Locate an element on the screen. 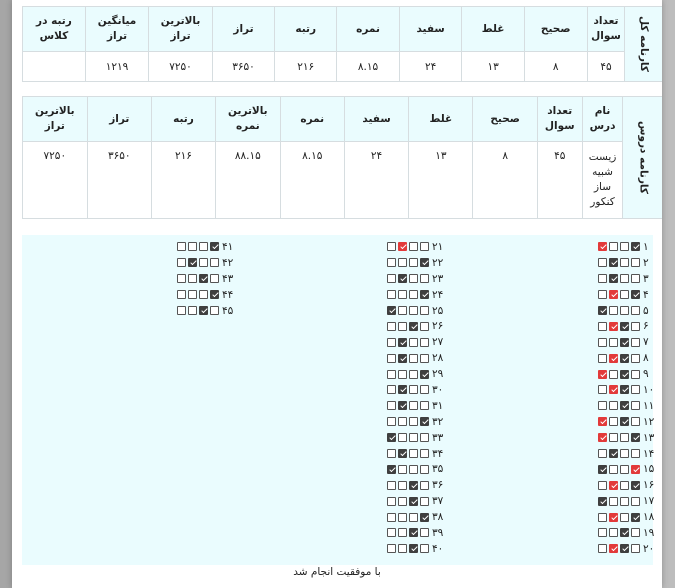 The image size is (675, 588). question-number: ۲۸ is located at coordinates (438, 358).